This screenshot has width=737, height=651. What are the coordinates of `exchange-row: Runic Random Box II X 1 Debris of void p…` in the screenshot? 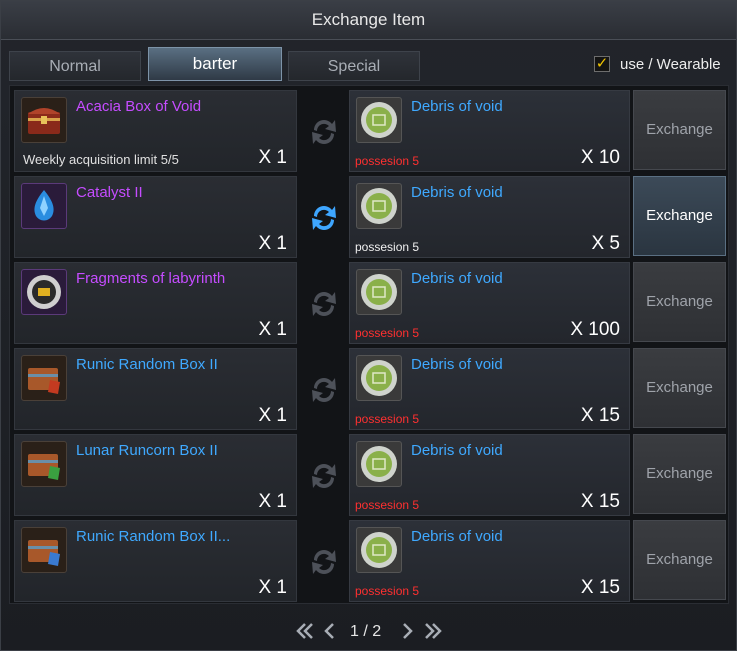 It's located at (370, 389).